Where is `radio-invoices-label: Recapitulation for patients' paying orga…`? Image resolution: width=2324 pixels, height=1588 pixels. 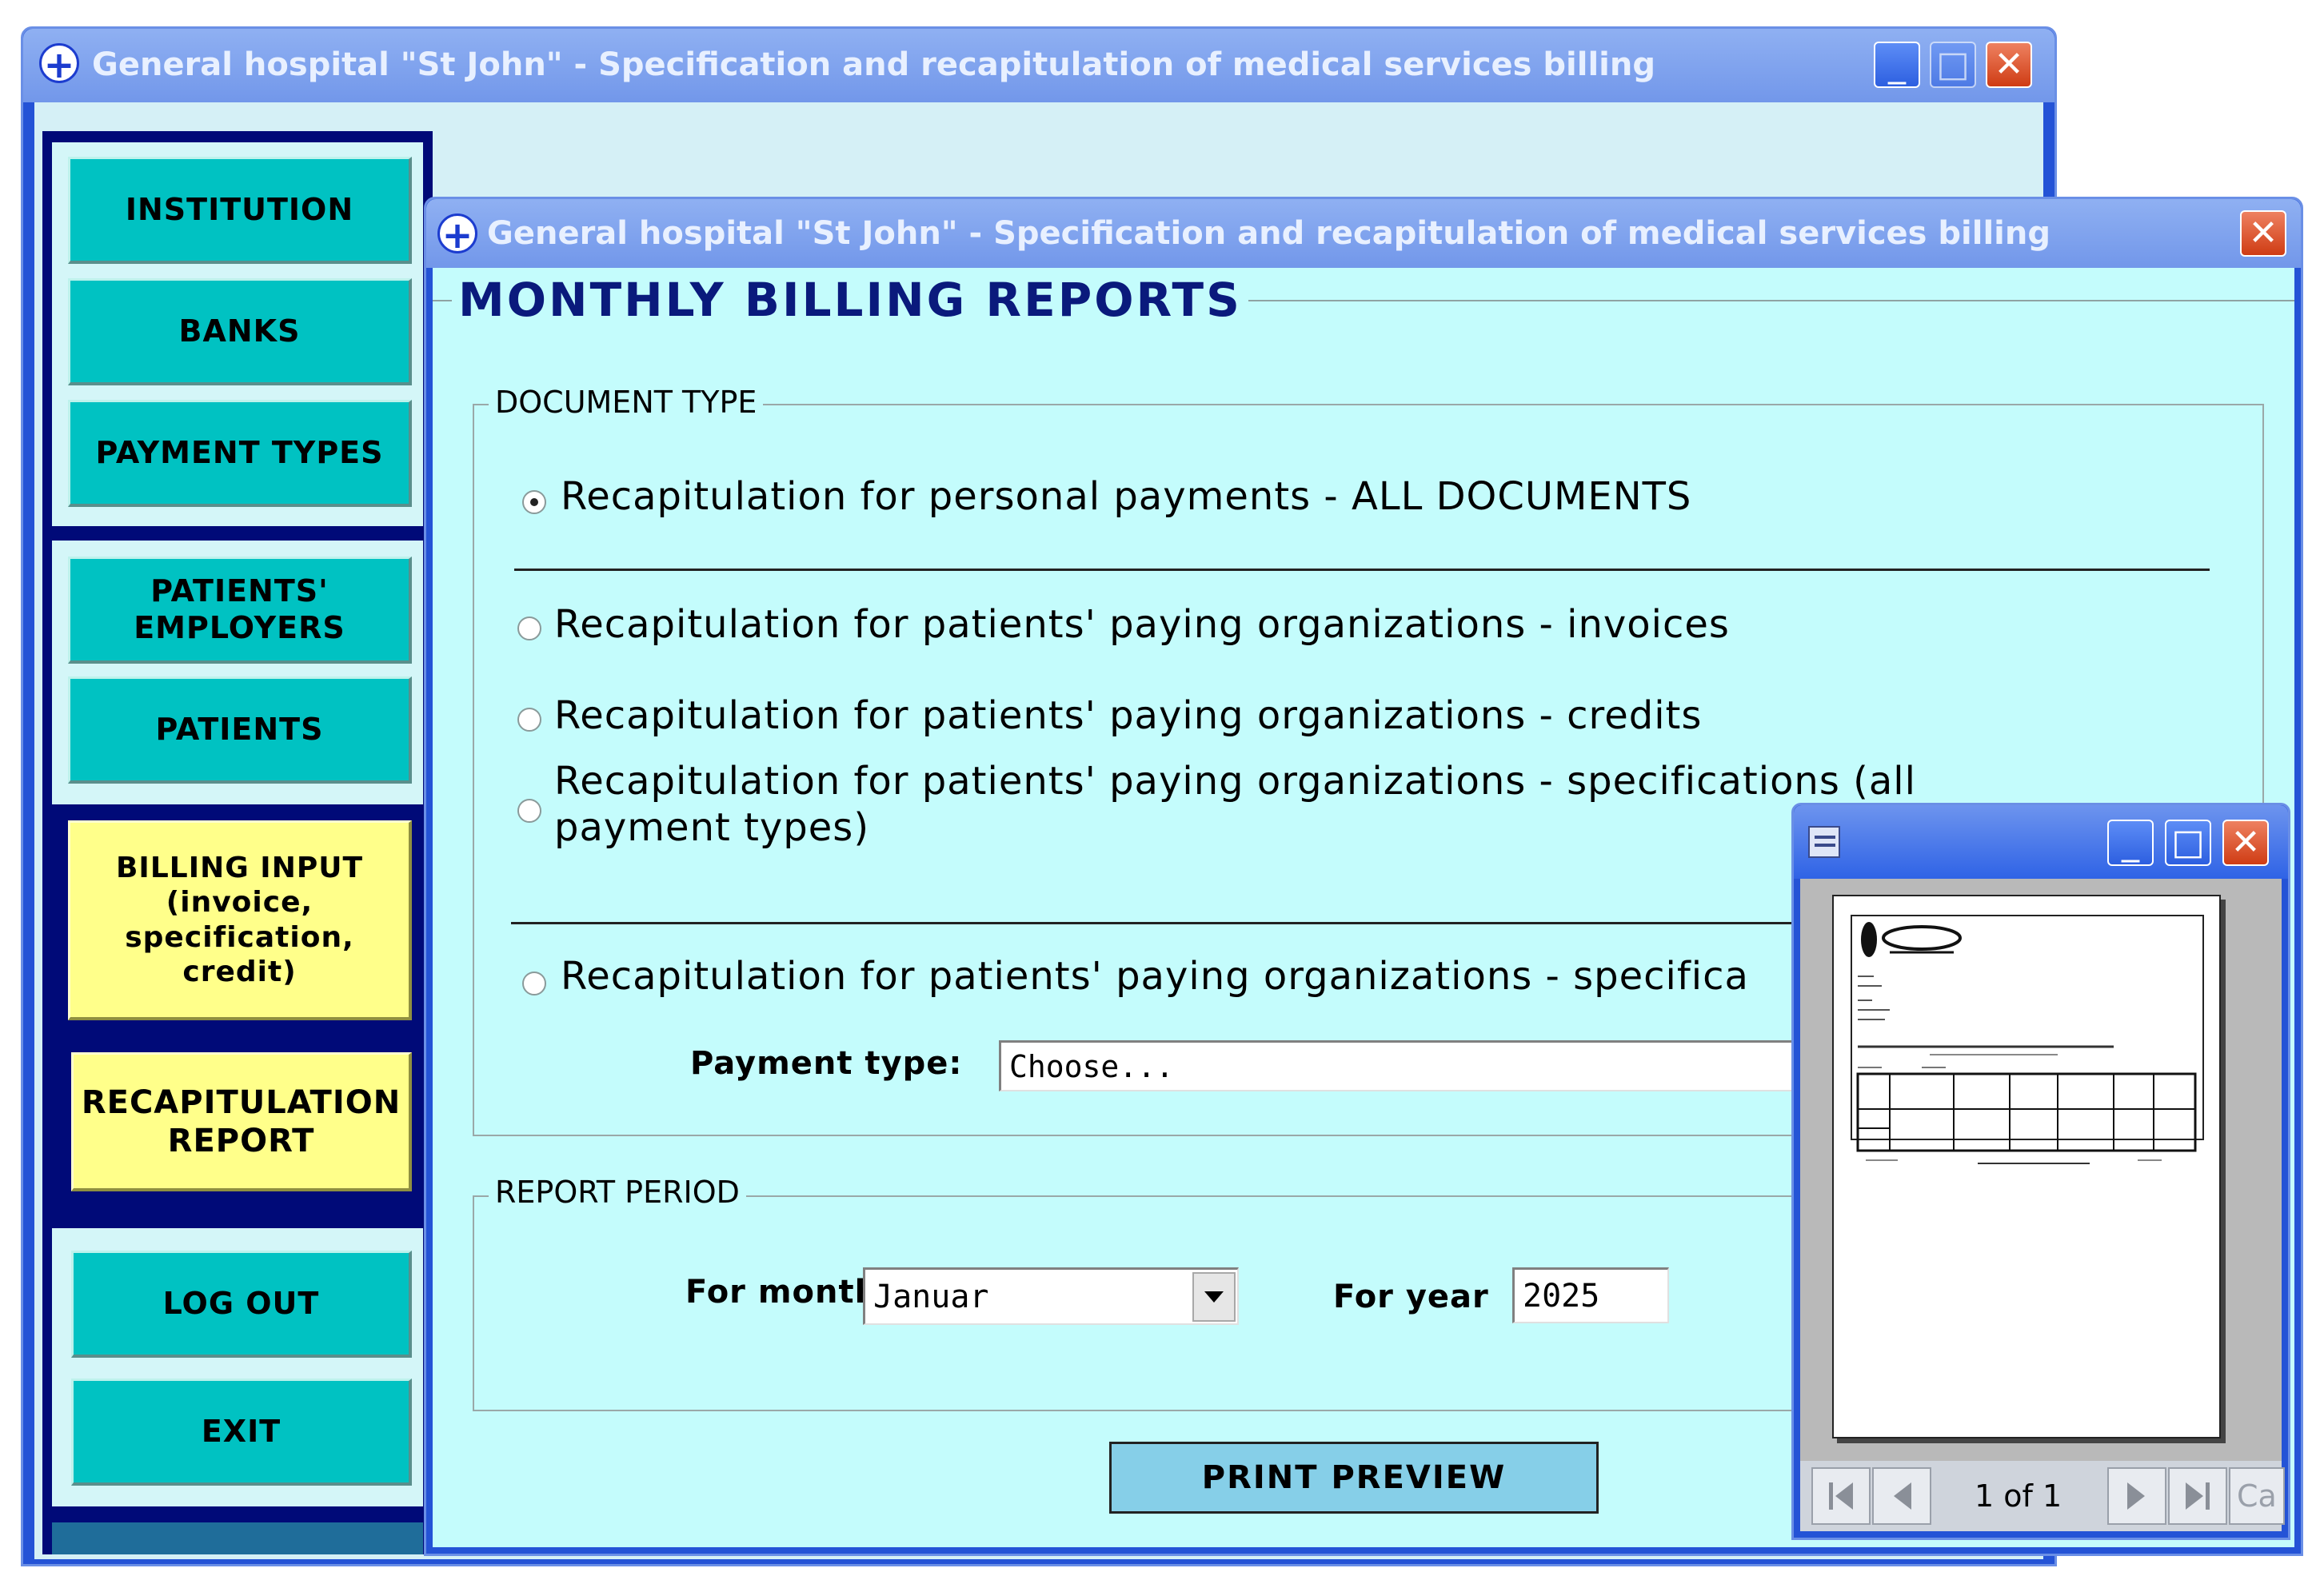 radio-invoices-label: Recapitulation for patients' paying orga… is located at coordinates (1142, 624).